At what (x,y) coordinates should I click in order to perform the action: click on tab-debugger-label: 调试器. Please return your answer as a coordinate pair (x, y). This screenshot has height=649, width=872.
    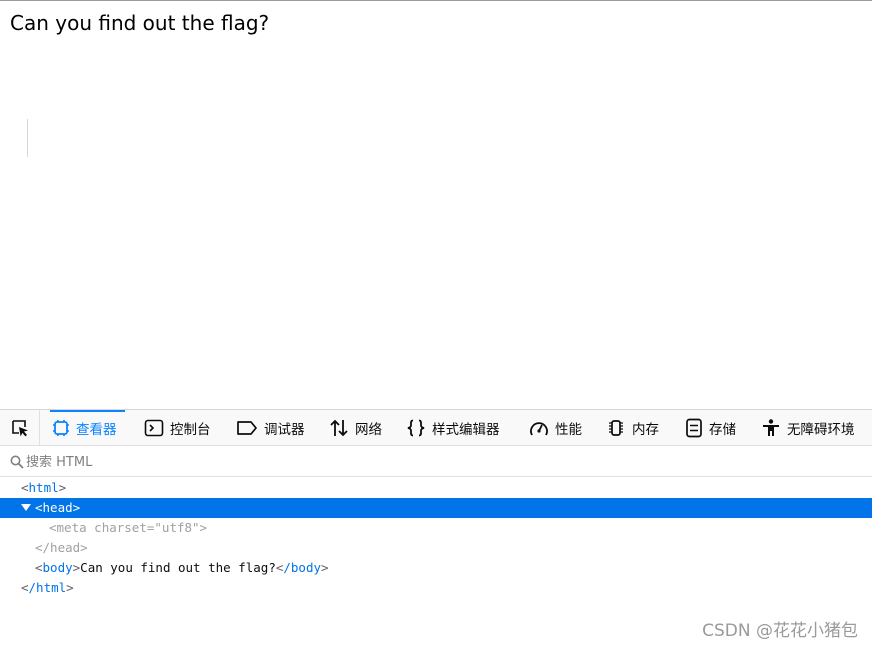
    Looking at the image, I should click on (284, 430).